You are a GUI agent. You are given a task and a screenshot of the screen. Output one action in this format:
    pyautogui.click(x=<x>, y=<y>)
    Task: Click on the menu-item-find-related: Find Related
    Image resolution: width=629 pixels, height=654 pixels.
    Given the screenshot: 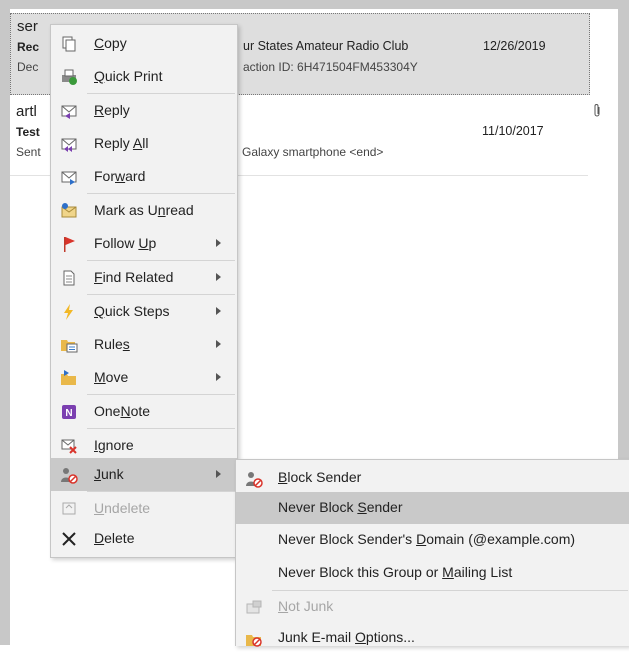 What is the action you would take?
    pyautogui.click(x=144, y=277)
    